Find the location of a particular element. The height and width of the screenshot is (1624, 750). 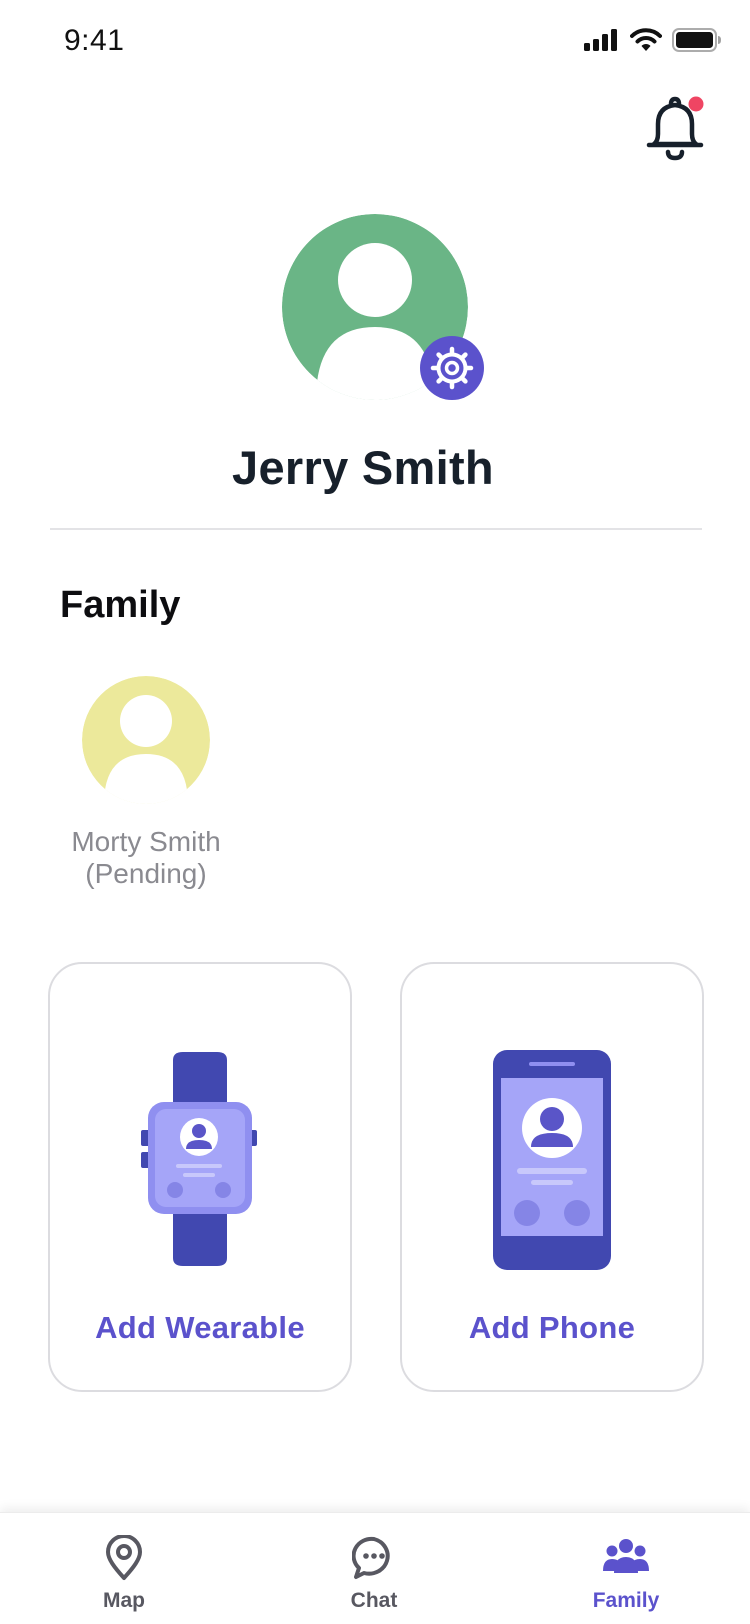

profile-settings-button is located at coordinates (452, 368).